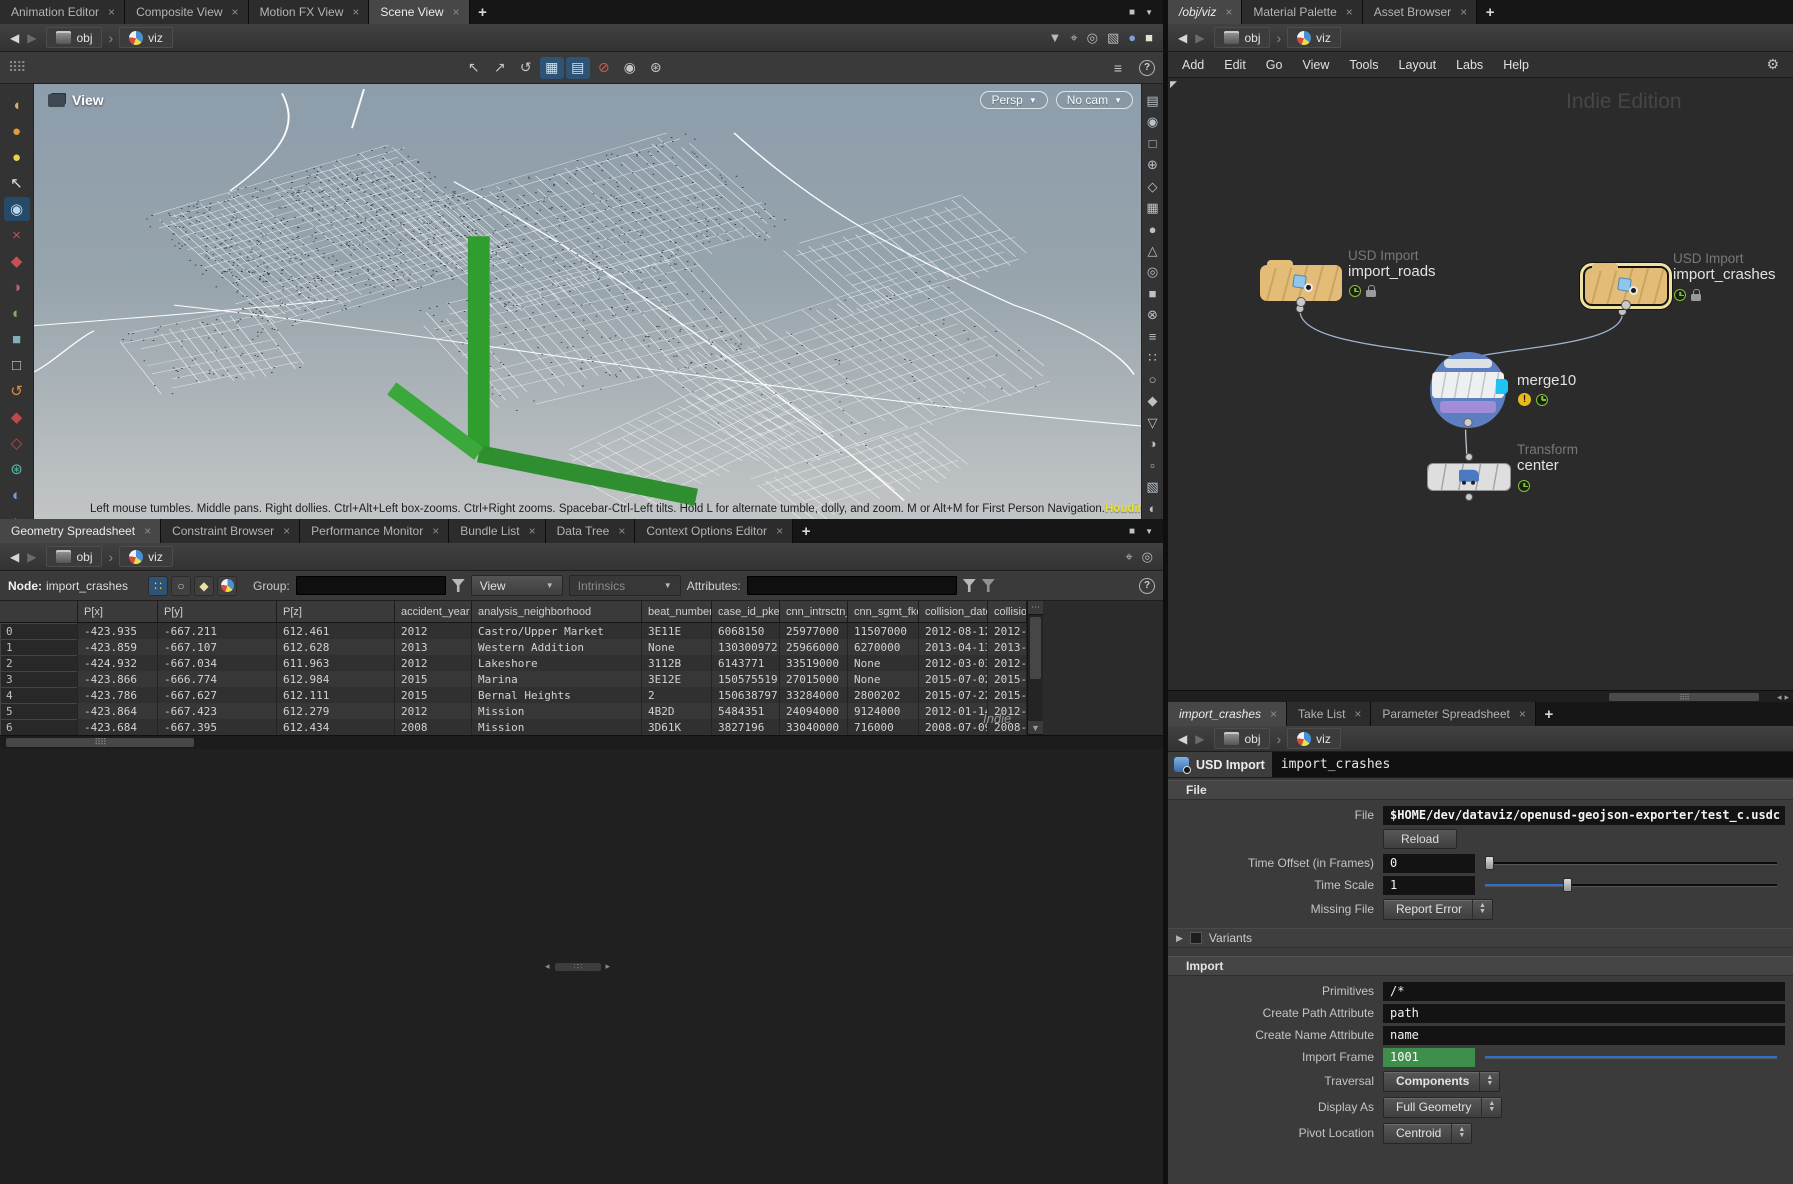  What do you see at coordinates (1152, 100) in the screenshot?
I see `view-grid-icon: ▤` at bounding box center [1152, 100].